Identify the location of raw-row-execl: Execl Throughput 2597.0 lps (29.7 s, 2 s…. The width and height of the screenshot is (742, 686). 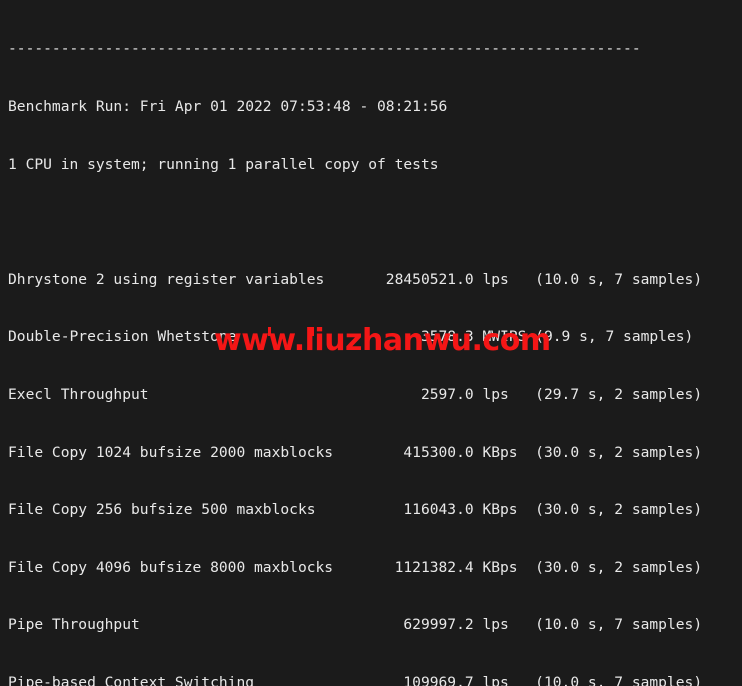
(355, 394).